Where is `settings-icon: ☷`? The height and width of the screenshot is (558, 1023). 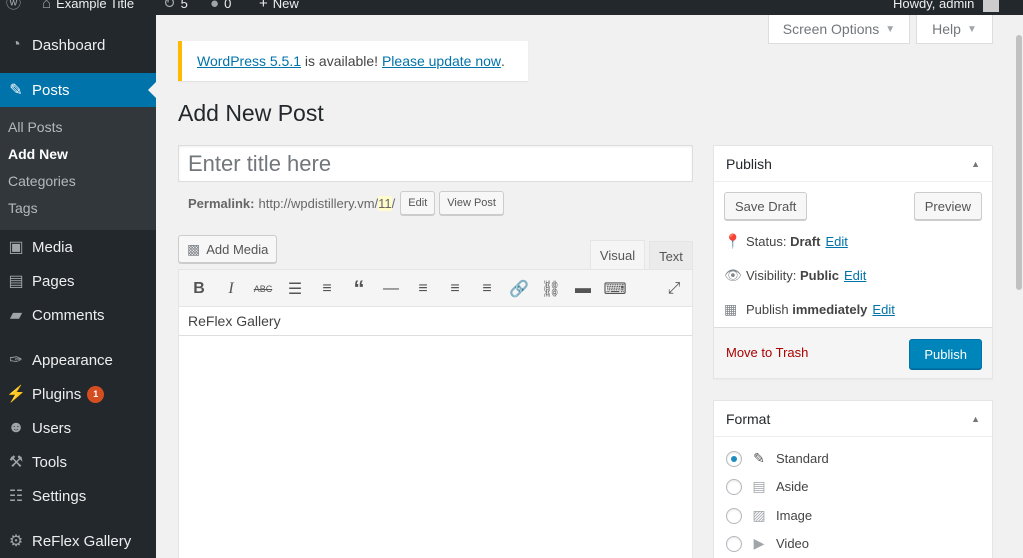 settings-icon: ☷ is located at coordinates (16, 496).